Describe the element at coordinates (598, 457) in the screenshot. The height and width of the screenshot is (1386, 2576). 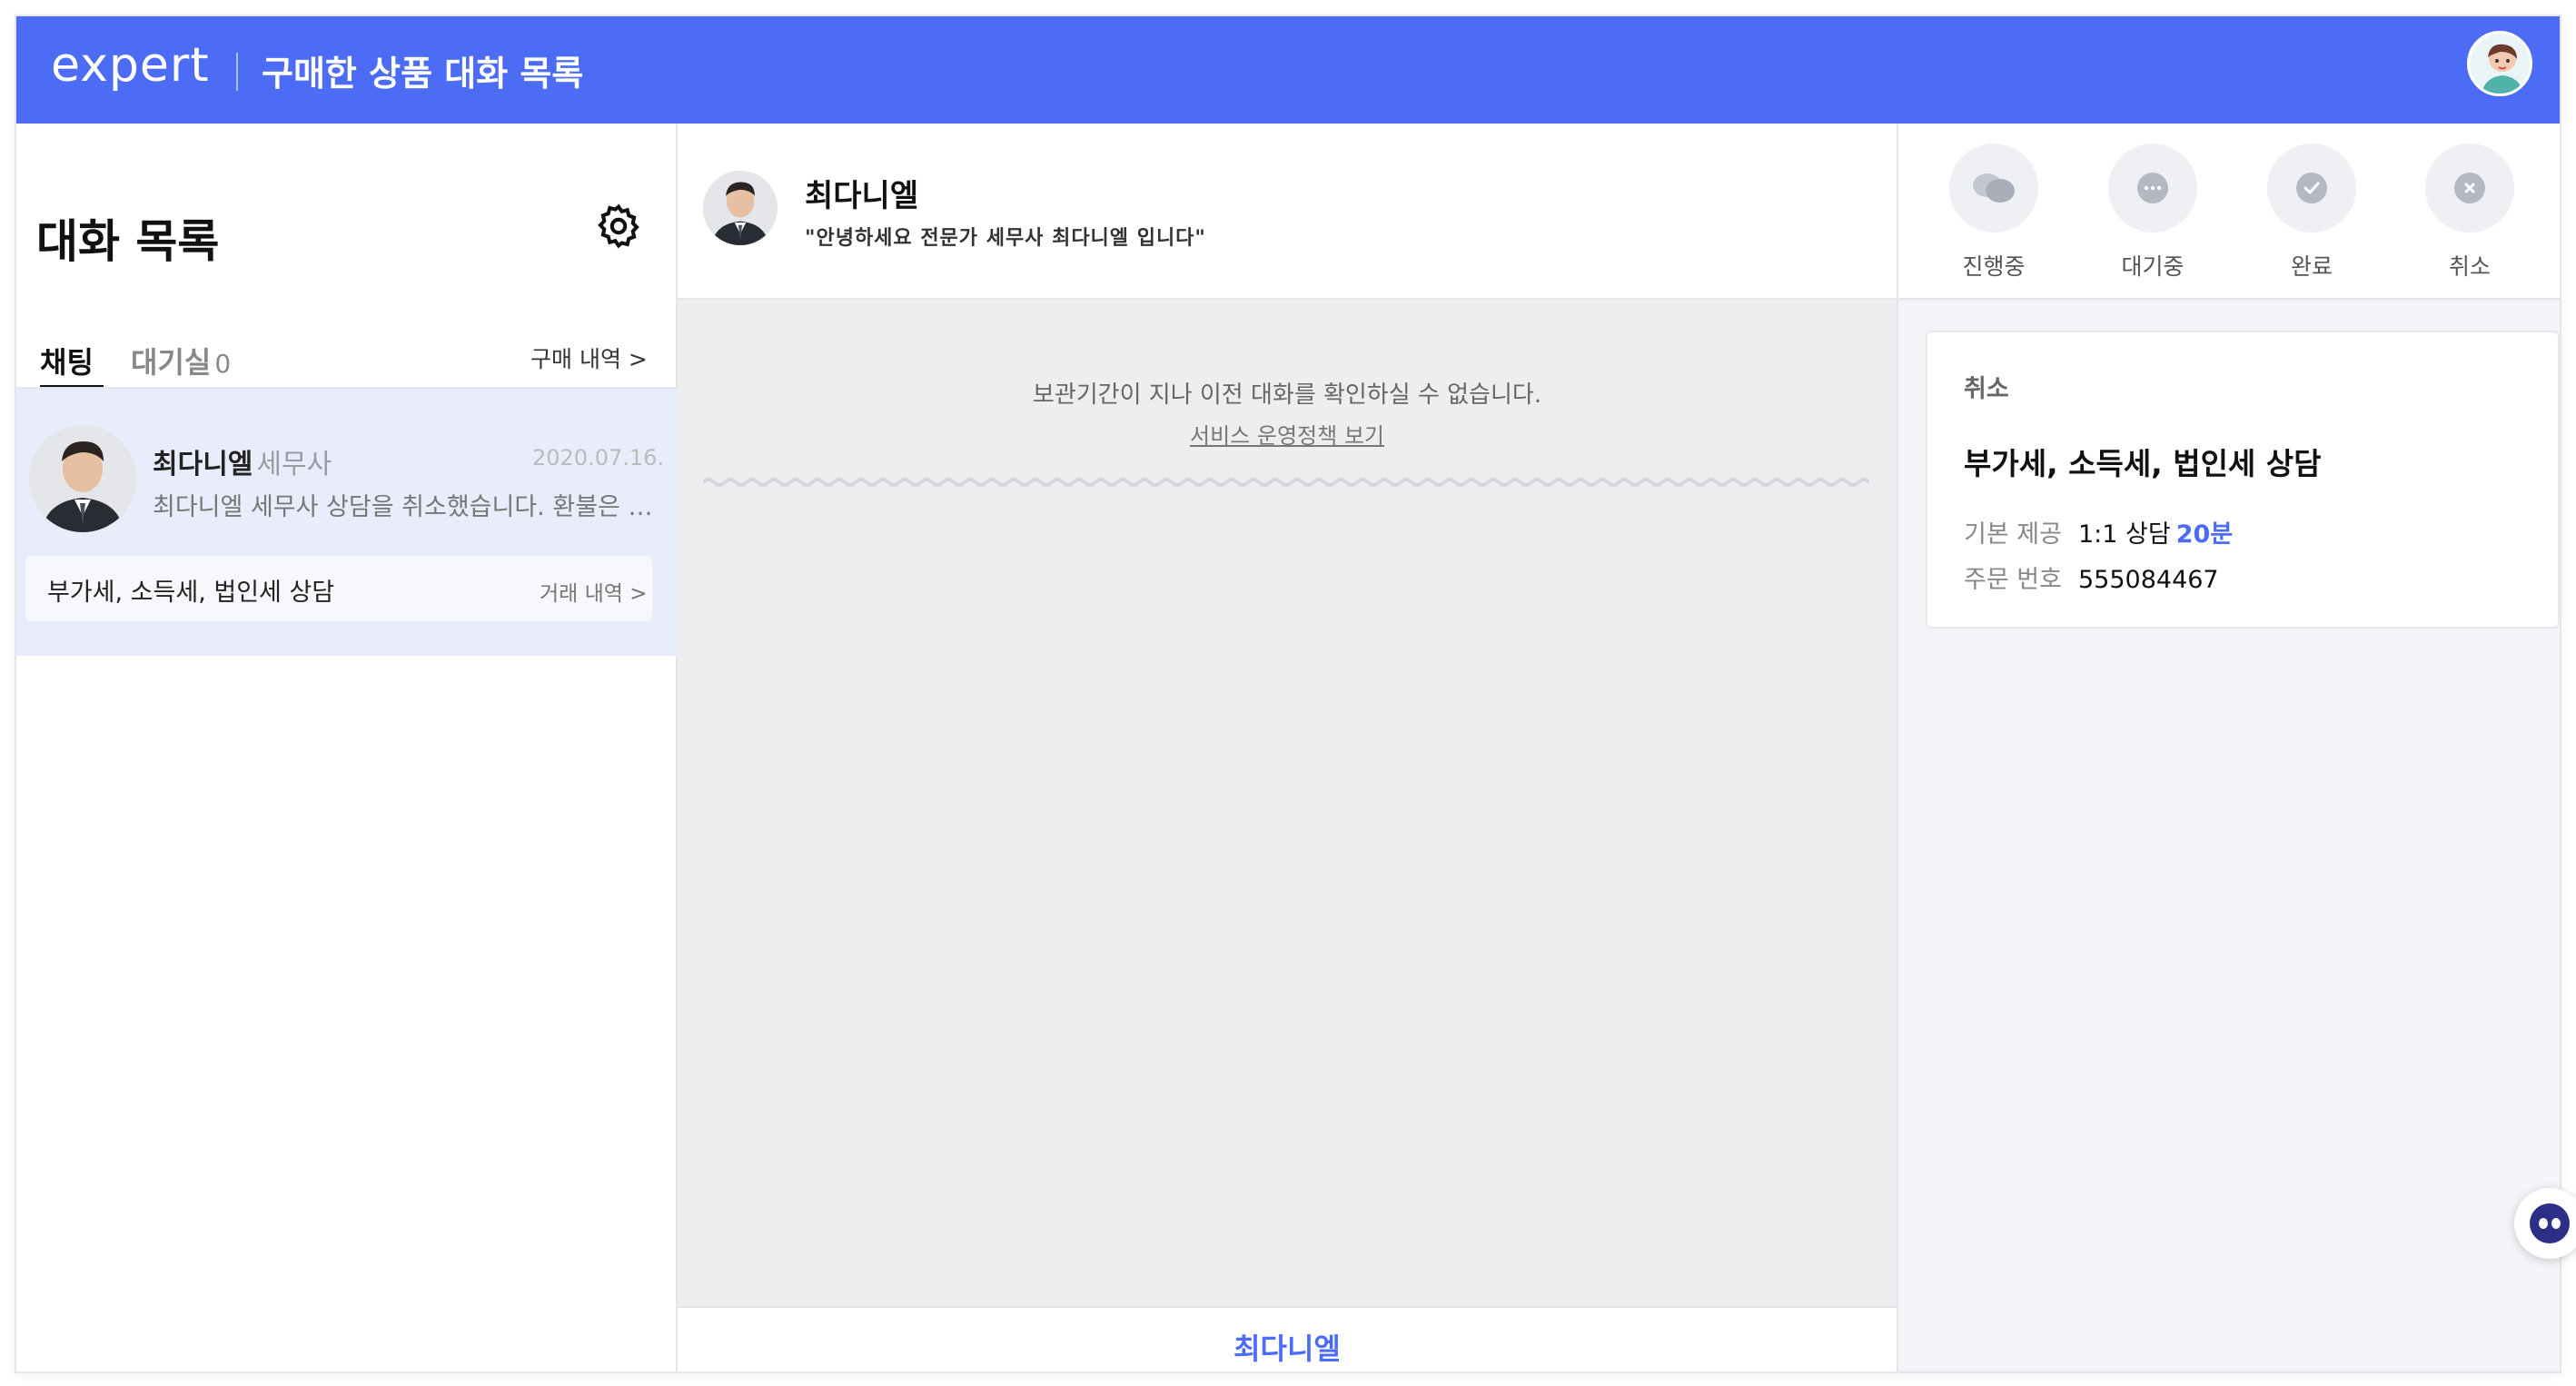
I see `chat-date: 2020.07.16.` at that location.